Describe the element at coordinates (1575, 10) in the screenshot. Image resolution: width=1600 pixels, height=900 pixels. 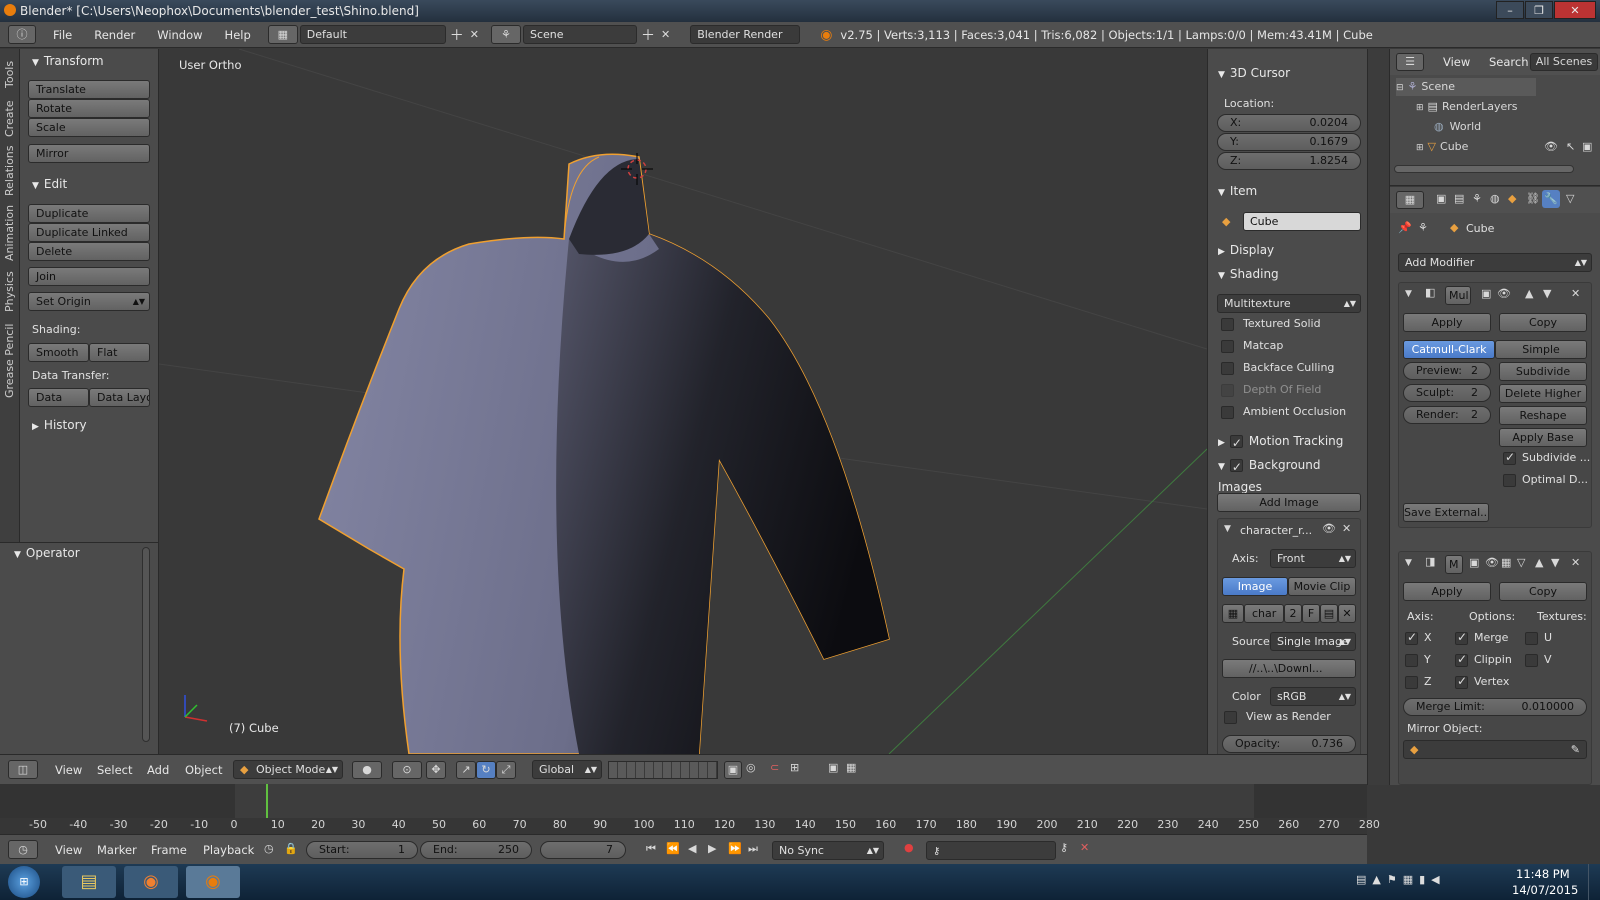
I see `close-button: ✕` at that location.